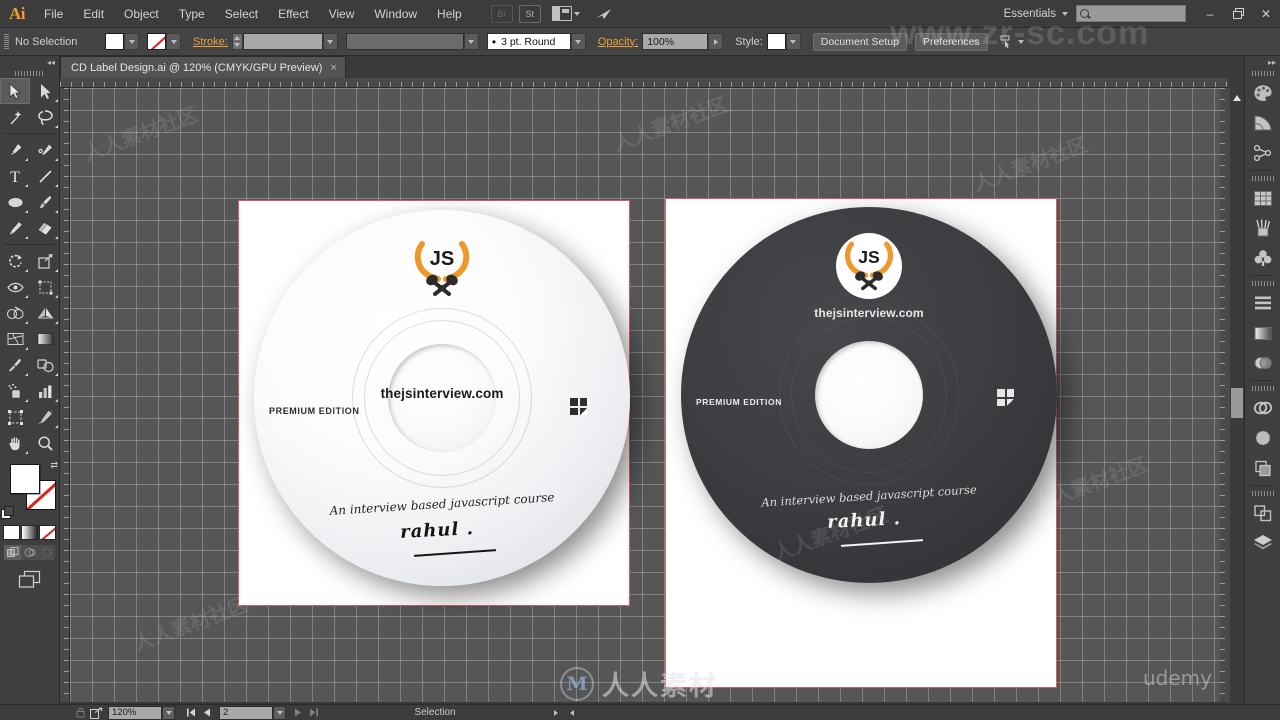  Describe the element at coordinates (207, 713) in the screenshot. I see `previous-artboard-button` at that location.